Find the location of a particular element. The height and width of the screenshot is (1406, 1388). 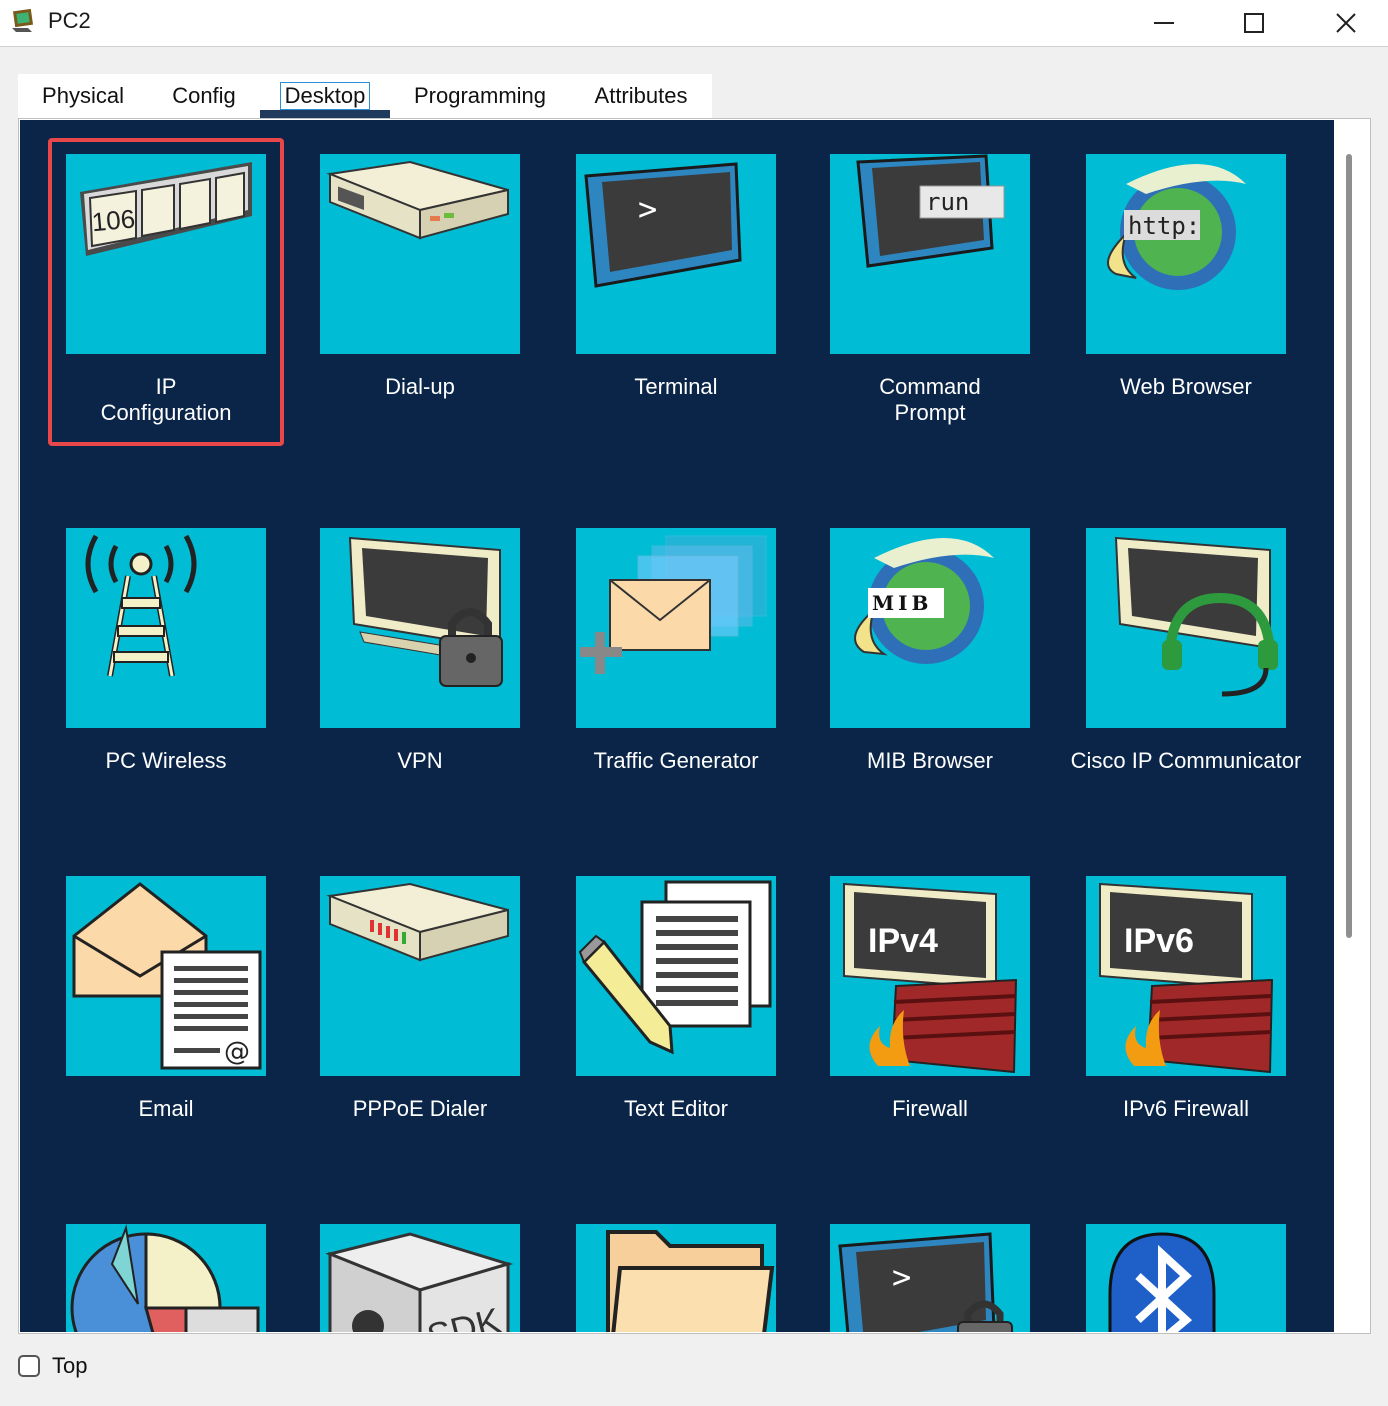

svg-text: MIB is located at coordinates (902, 603).